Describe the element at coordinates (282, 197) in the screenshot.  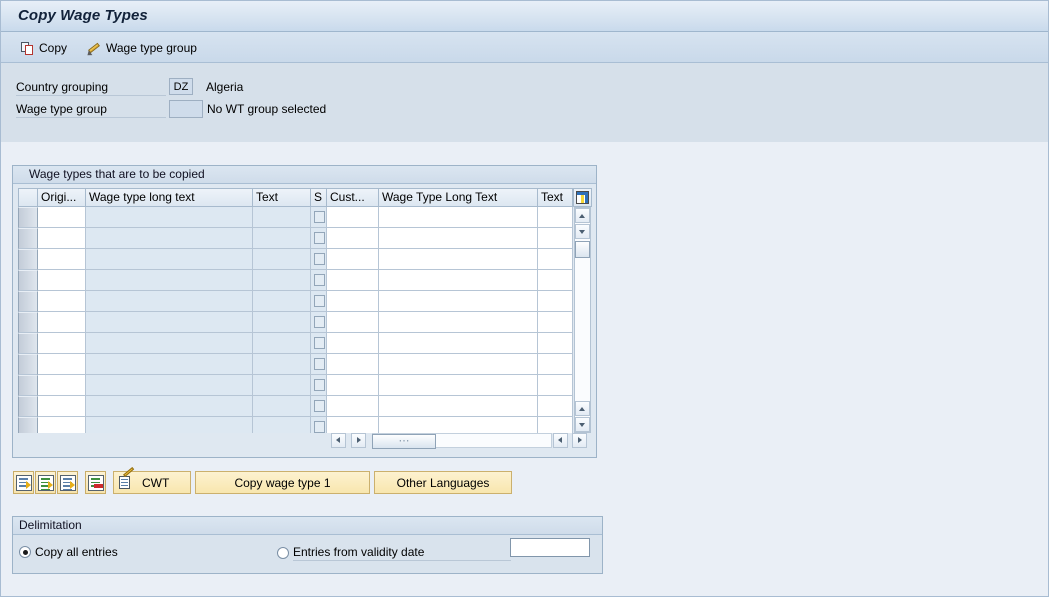
I see `column-header-text1: Text` at that location.